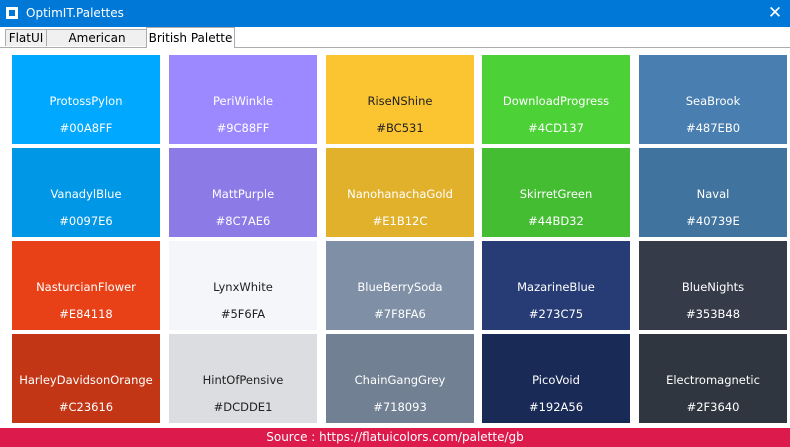  I want to click on swatch-hex: #44BD32, so click(556, 221).